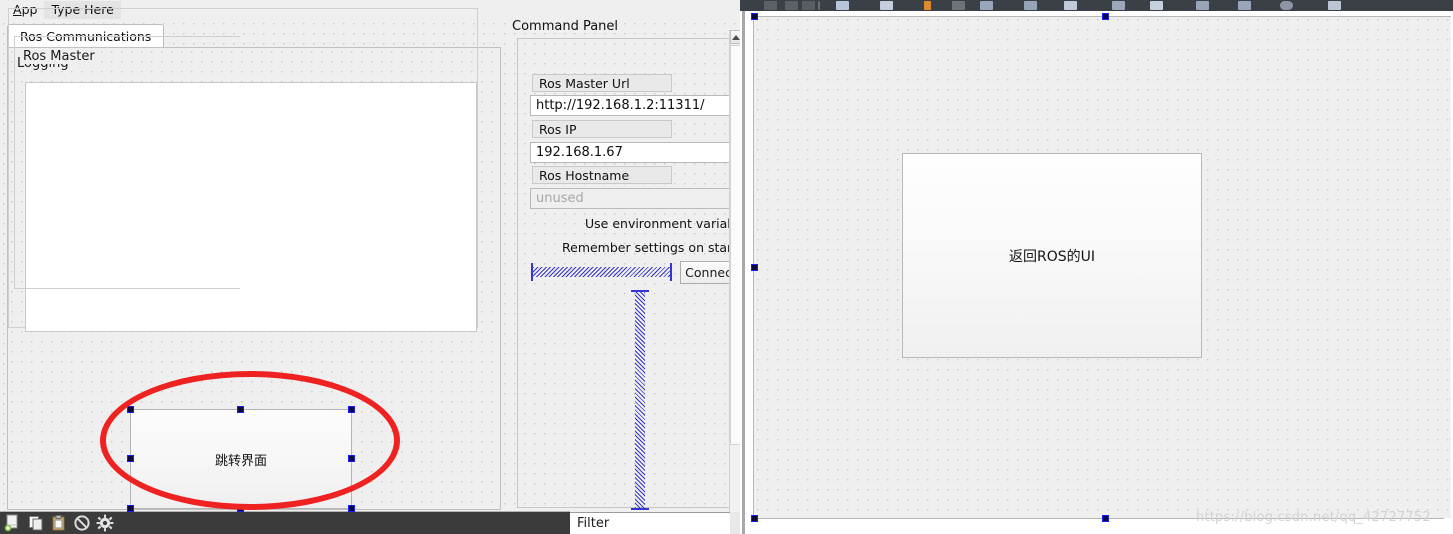 The width and height of the screenshot is (1453, 534). Describe the element at coordinates (635, 198) in the screenshot. I see `input-ros-hostname: unused` at that location.